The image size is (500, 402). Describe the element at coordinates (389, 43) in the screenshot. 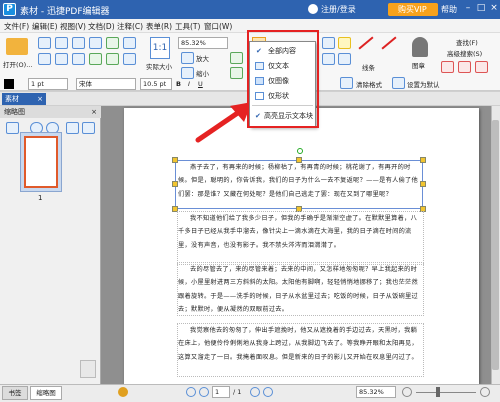

I see `arrow-tool-icon` at that location.